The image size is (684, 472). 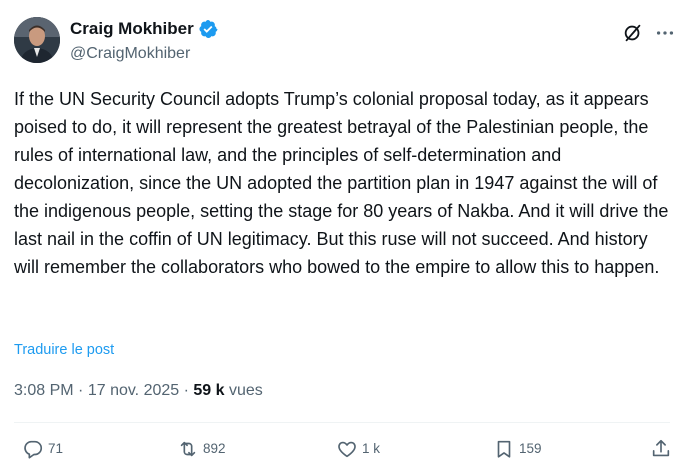 I want to click on tweet-meta: 3:08 PM · 17 nov. 2025 · 59 k vues, so click(x=138, y=391).